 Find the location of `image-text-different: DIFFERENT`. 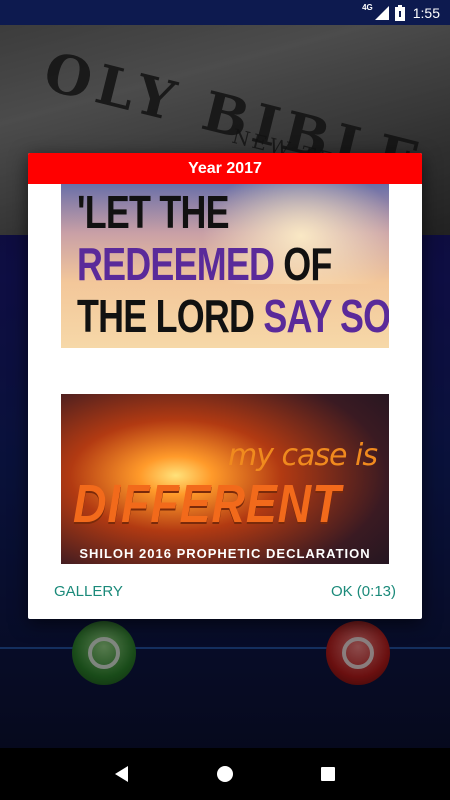

image-text-different: DIFFERENT is located at coordinates (207, 504).